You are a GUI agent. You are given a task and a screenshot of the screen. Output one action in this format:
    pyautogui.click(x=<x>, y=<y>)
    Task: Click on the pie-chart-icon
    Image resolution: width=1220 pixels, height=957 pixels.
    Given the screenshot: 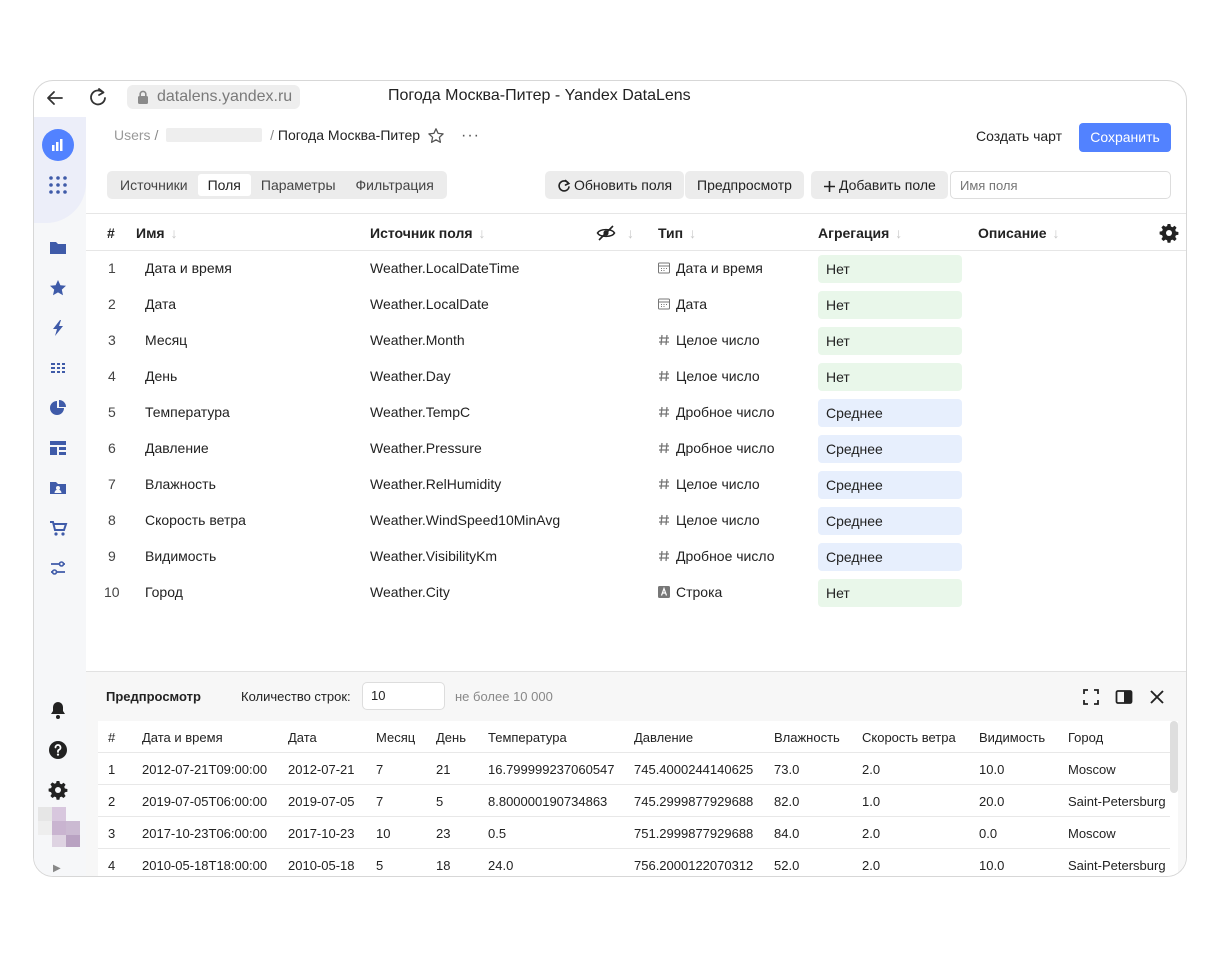 What is the action you would take?
    pyautogui.click(x=58, y=408)
    